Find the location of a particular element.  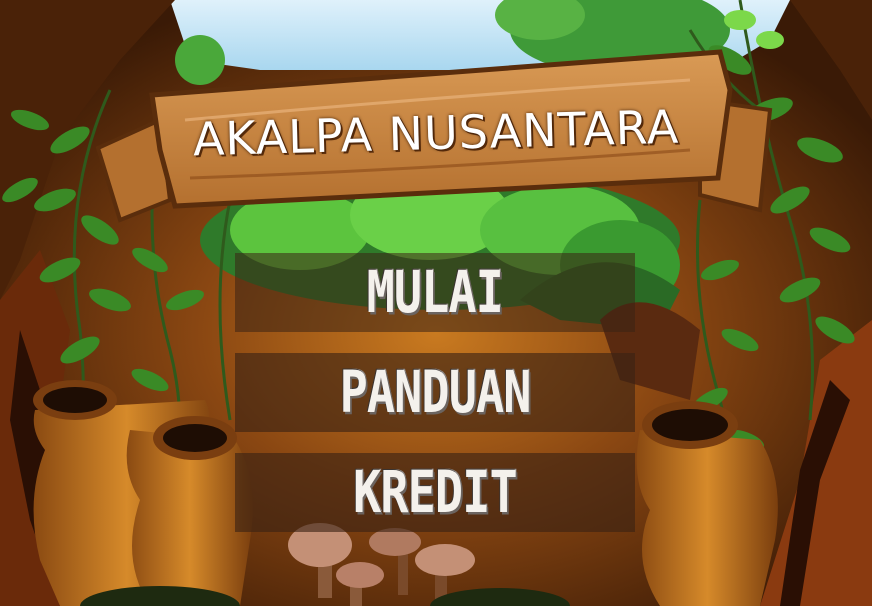

guide-button-label: PANDUAN is located at coordinates (435, 392).